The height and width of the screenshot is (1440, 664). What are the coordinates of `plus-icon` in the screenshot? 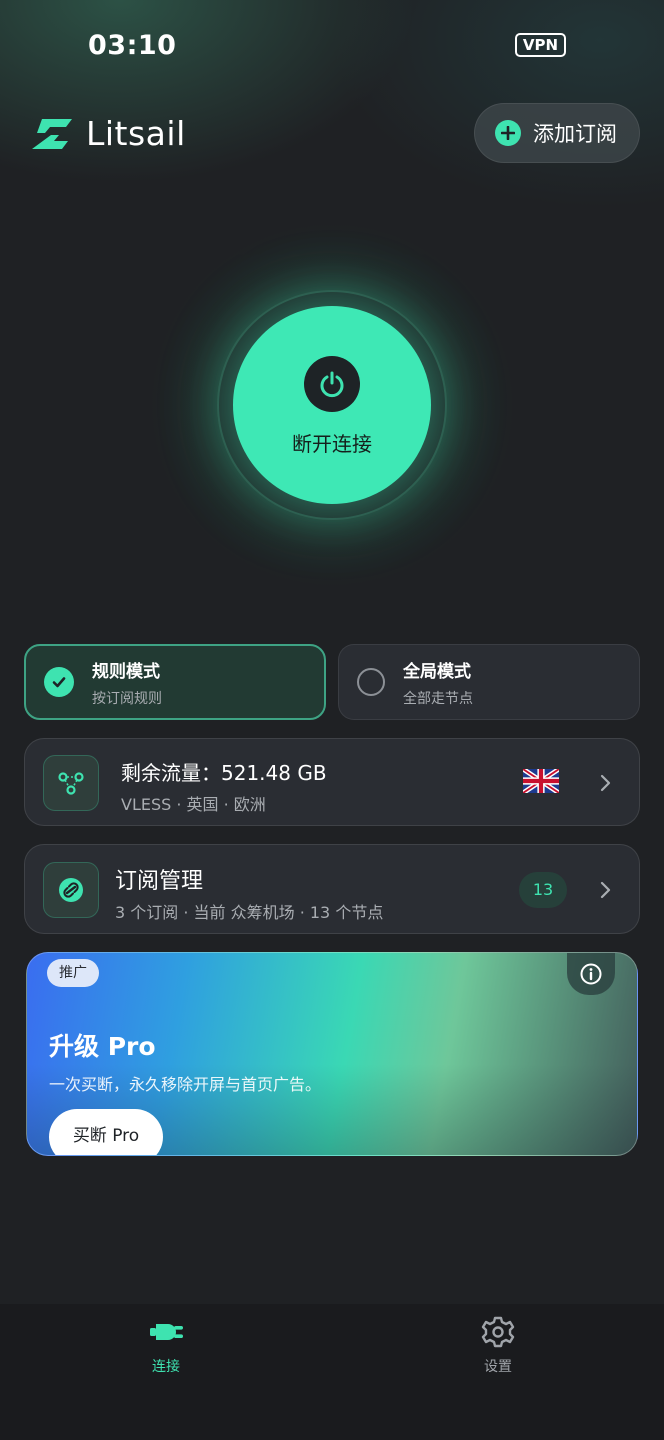 It's located at (508, 133).